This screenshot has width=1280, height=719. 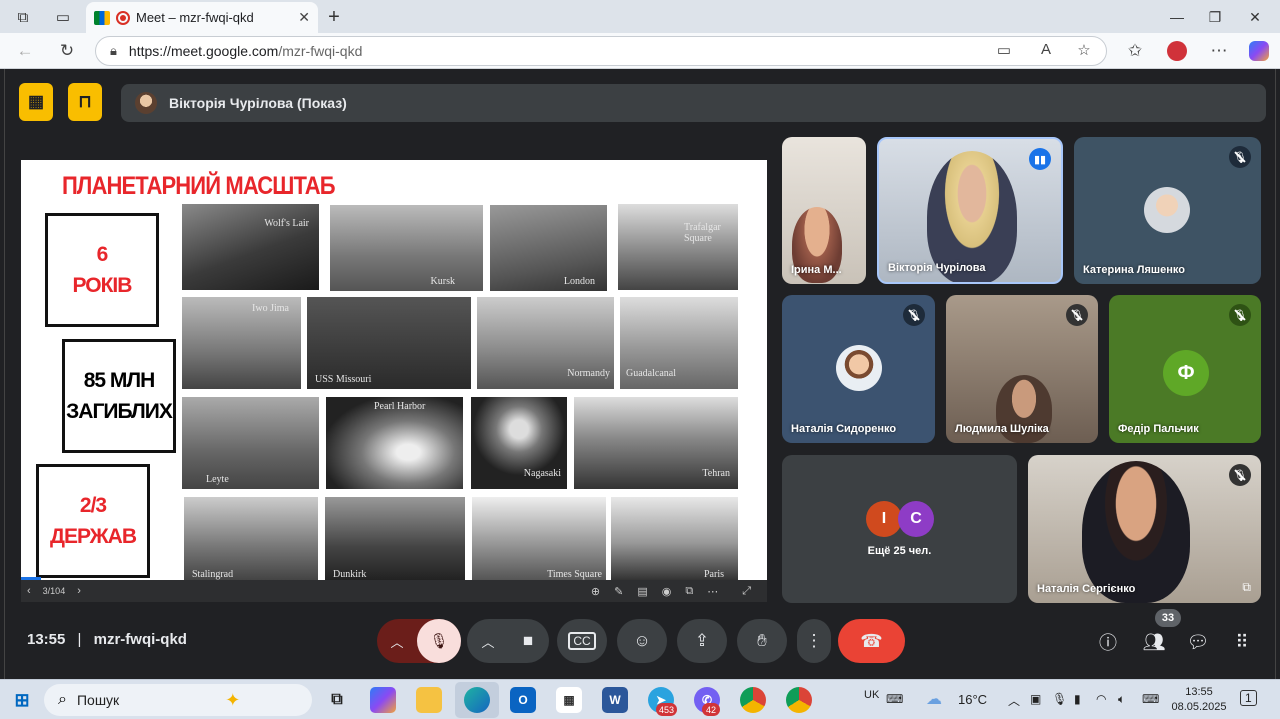 I want to click on favorites-icon: ✩, so click(x=1135, y=51).